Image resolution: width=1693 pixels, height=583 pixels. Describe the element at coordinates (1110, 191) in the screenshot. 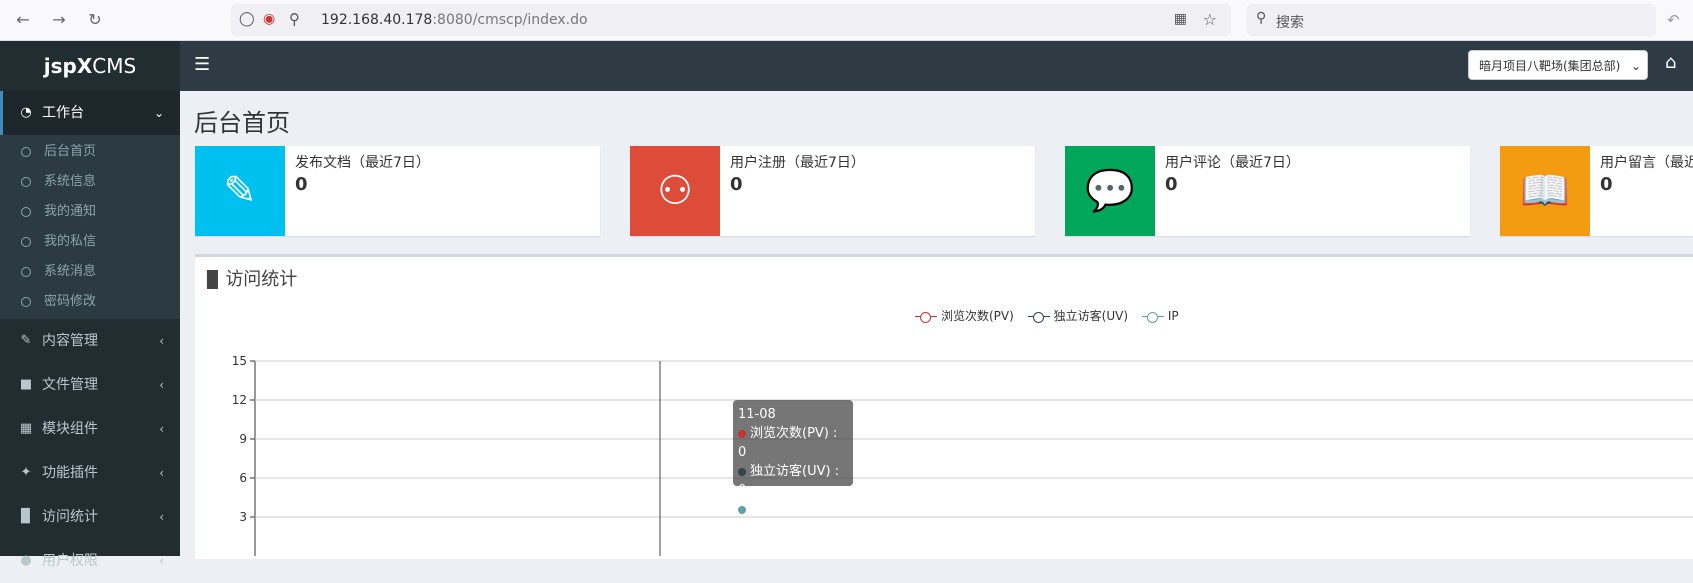

I see `comment-icon: 💬` at that location.